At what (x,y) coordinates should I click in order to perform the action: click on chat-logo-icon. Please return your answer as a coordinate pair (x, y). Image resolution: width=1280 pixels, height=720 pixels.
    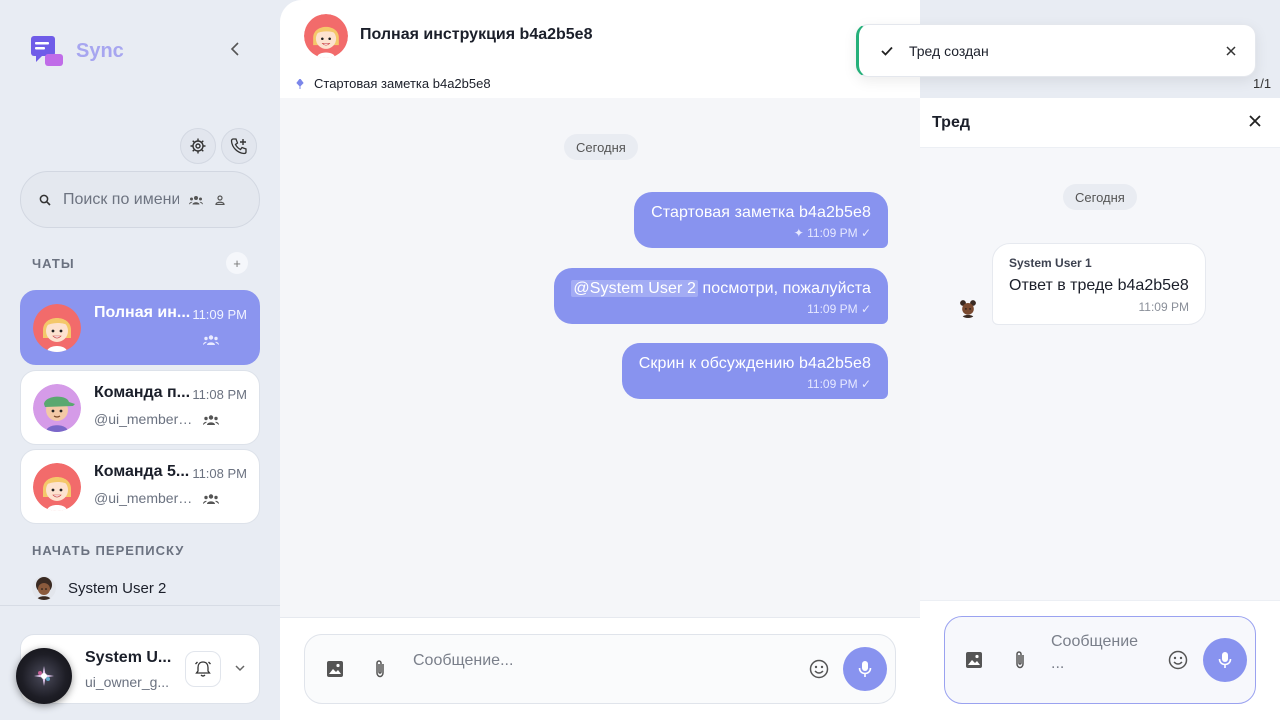
    Looking at the image, I should click on (47, 51).